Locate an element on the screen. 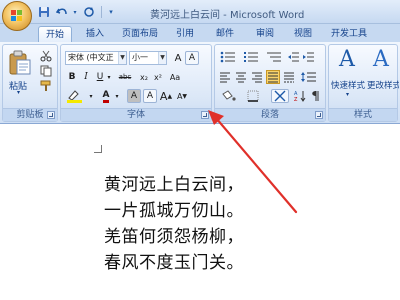 The width and height of the screenshot is (400, 300). grow-font-icon: A is located at coordinates (178, 58).